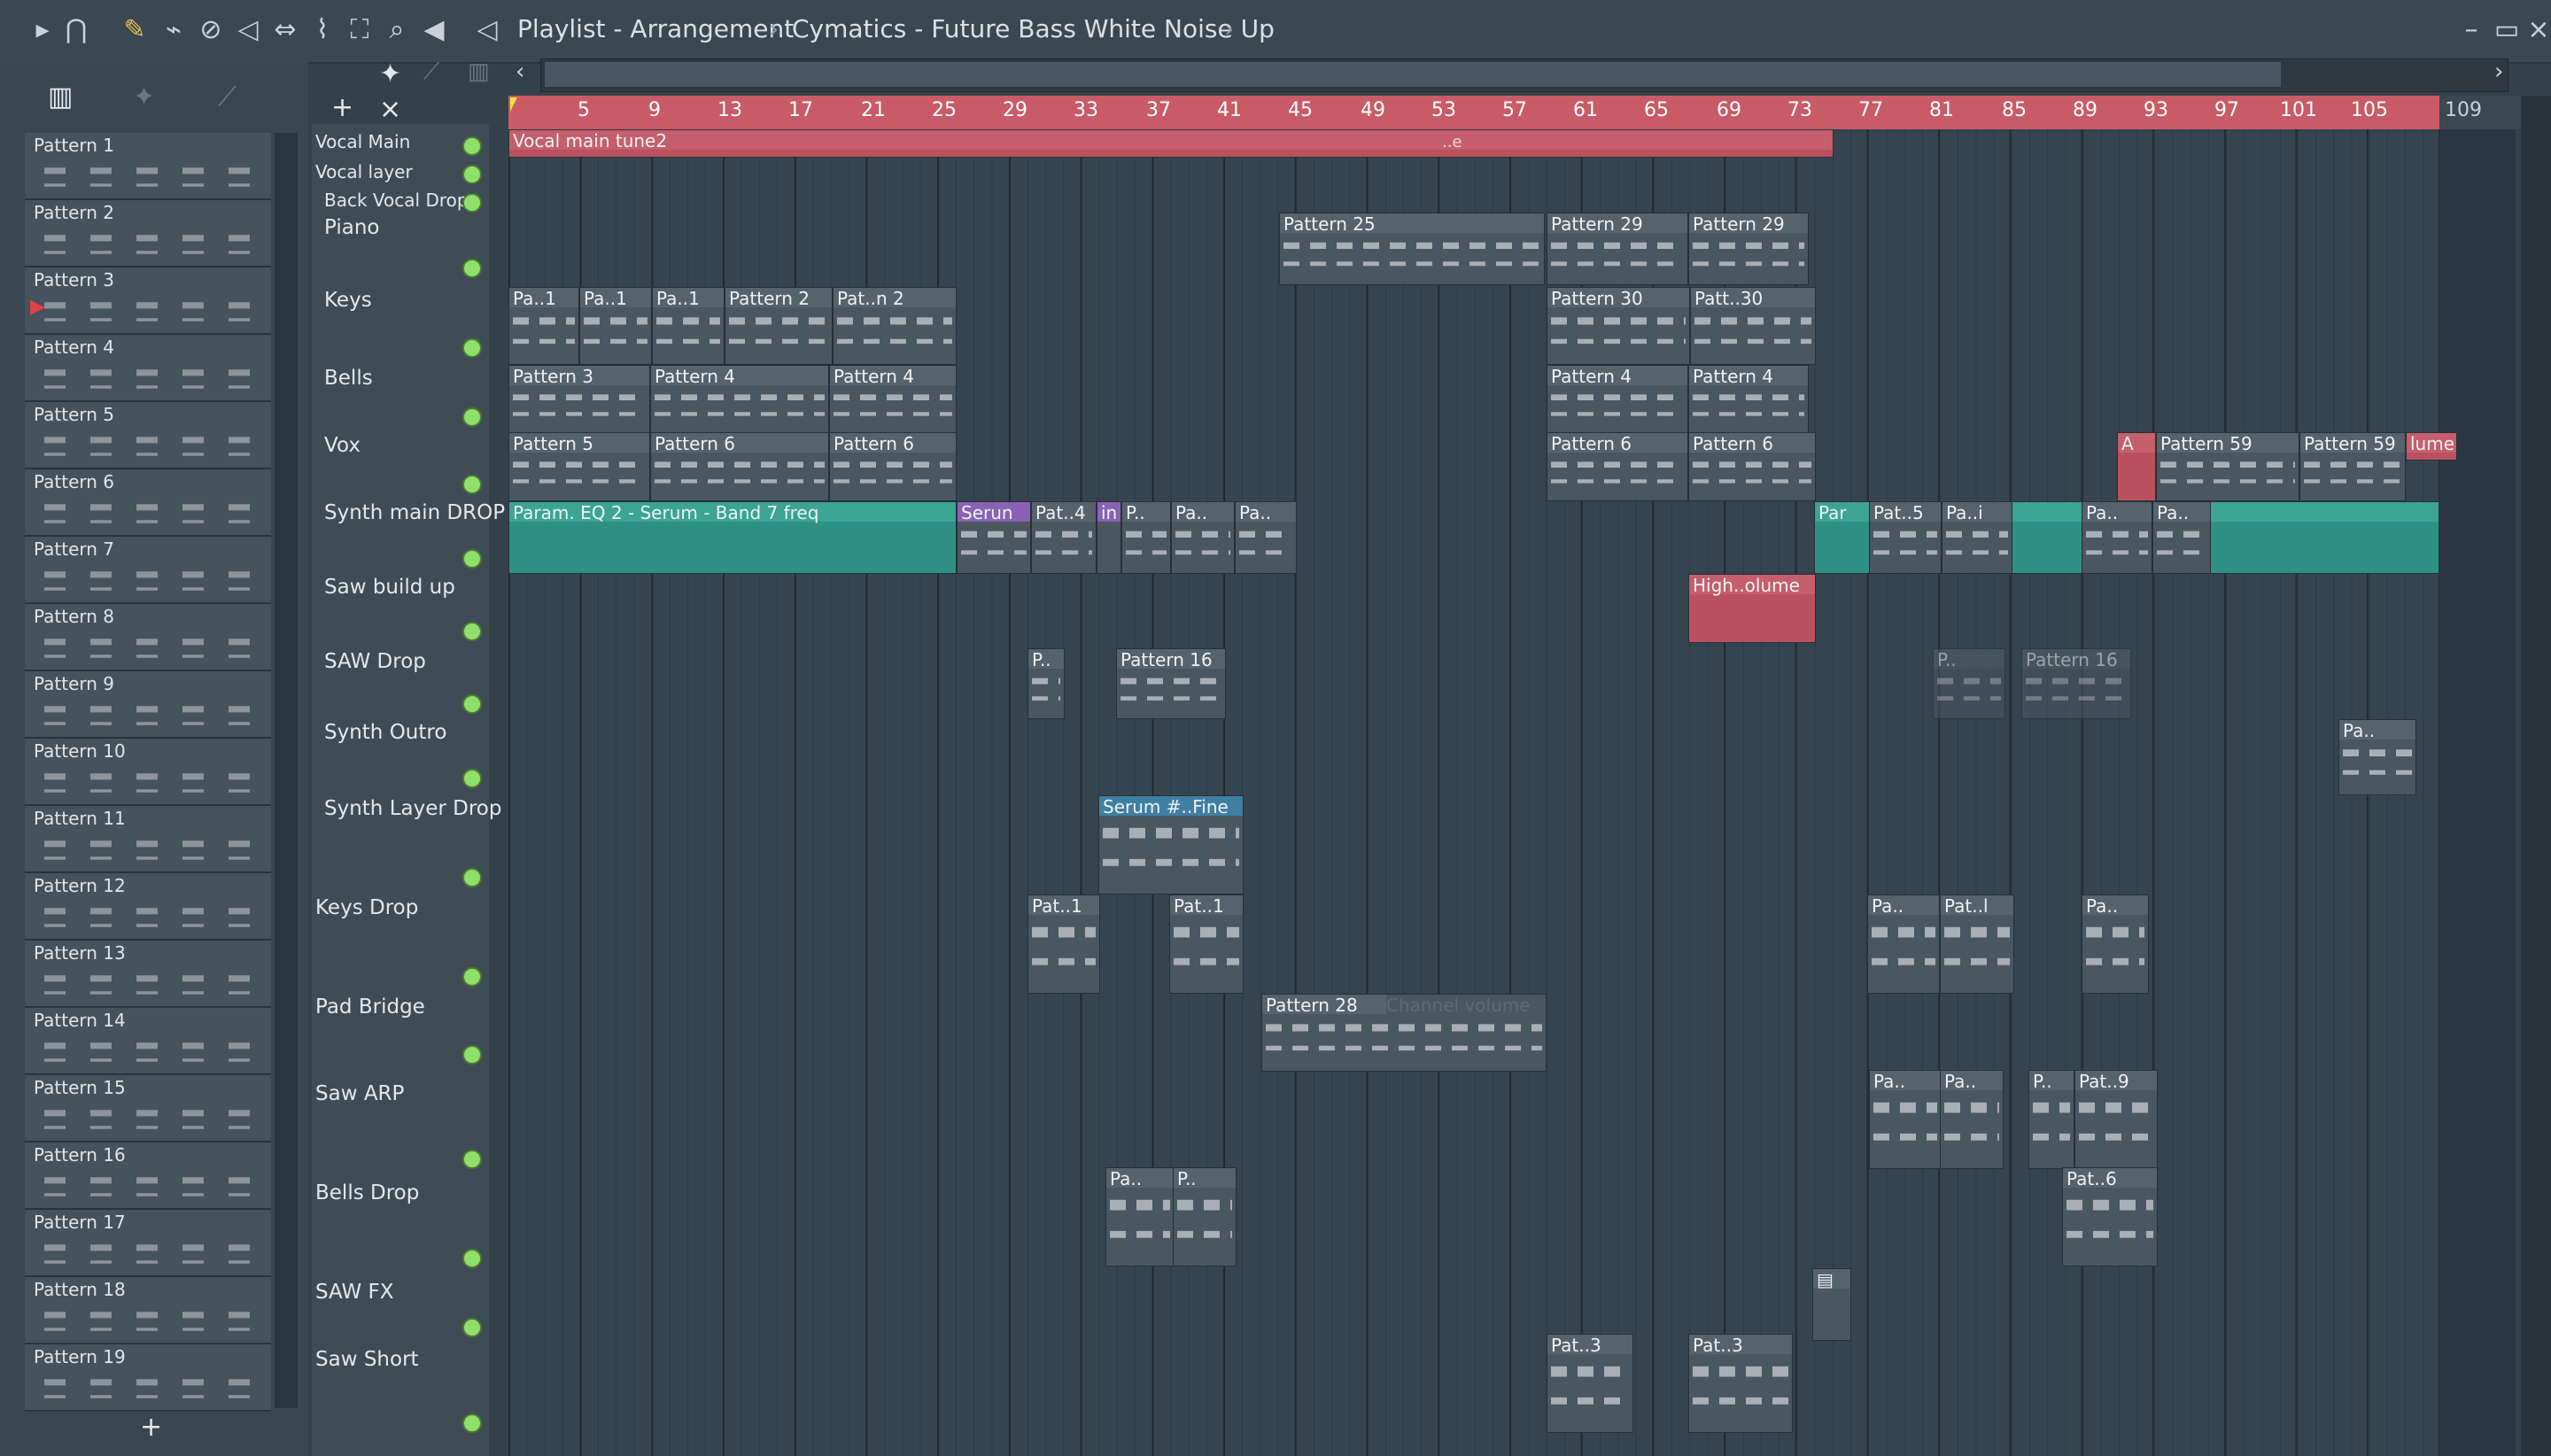  Describe the element at coordinates (400, 1314) in the screenshot. I see `track-header: SAW FX` at that location.